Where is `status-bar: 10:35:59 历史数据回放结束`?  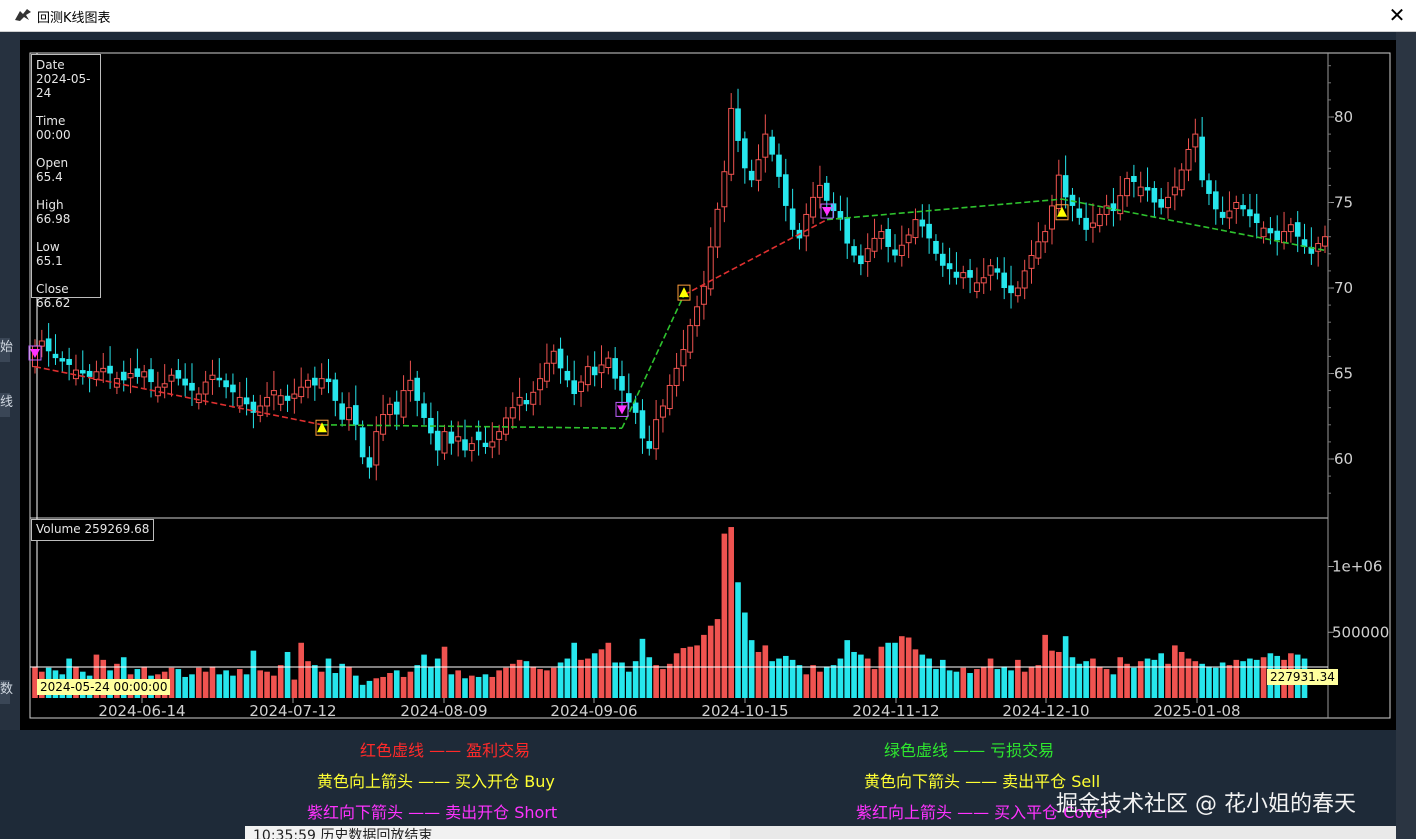 status-bar: 10:35:59 历史数据回放结束 is located at coordinates (489, 832).